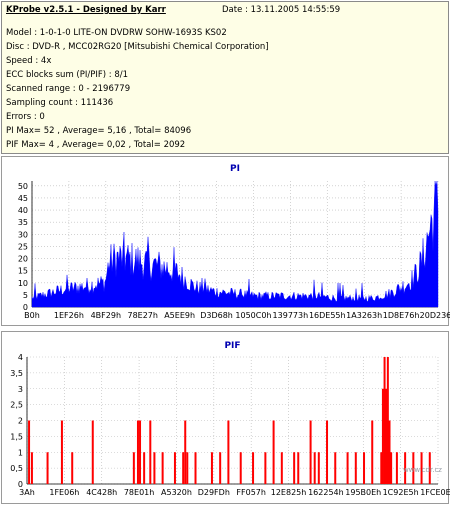  I want to click on info-line-range: Scanned range : 0 - 2196779, so click(68, 89).